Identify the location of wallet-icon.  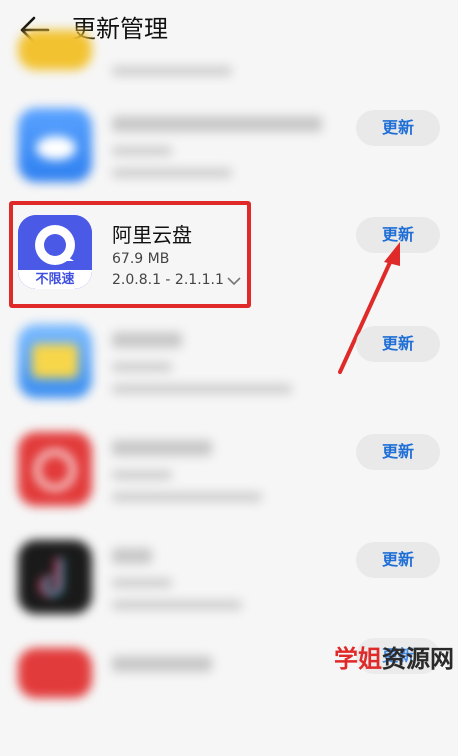
(55, 361).